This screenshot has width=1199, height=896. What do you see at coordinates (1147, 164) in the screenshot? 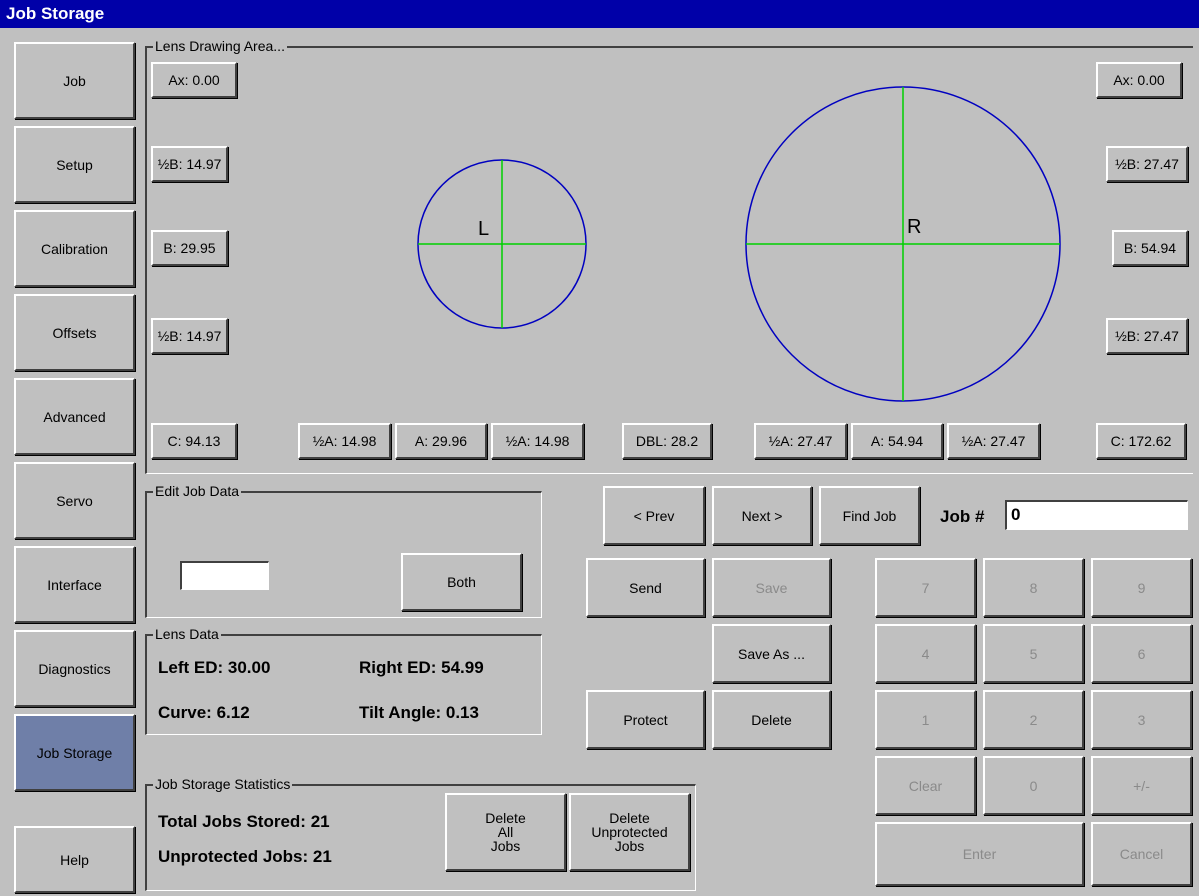
I see `right-half-b-top-button: ½B: 27.47` at bounding box center [1147, 164].